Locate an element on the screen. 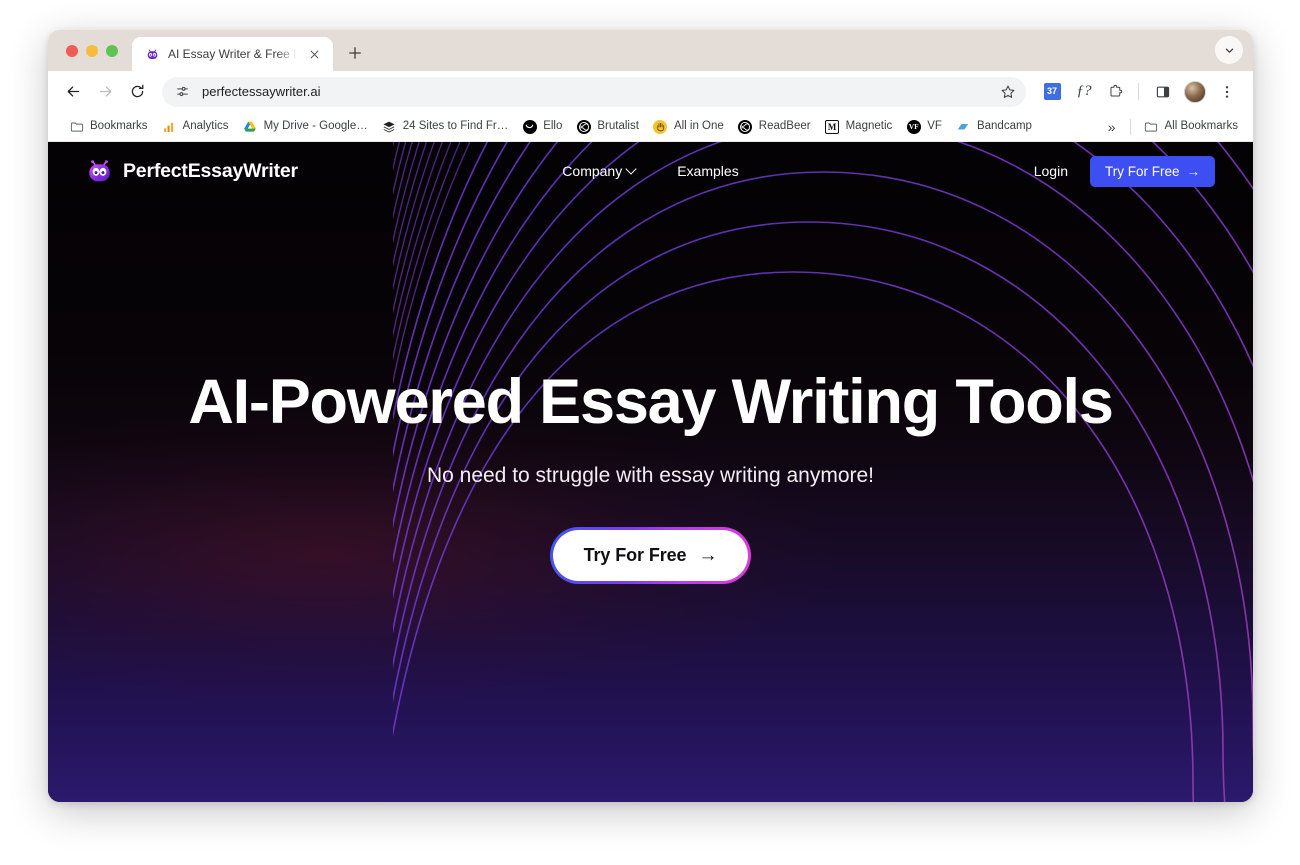 The height and width of the screenshot is (865, 1300). bookmarks-overflow-button: » is located at coordinates (1112, 127).